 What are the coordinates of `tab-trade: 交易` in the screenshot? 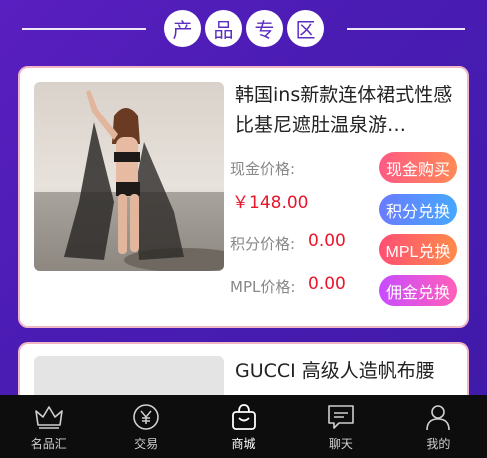 It's located at (145, 426).